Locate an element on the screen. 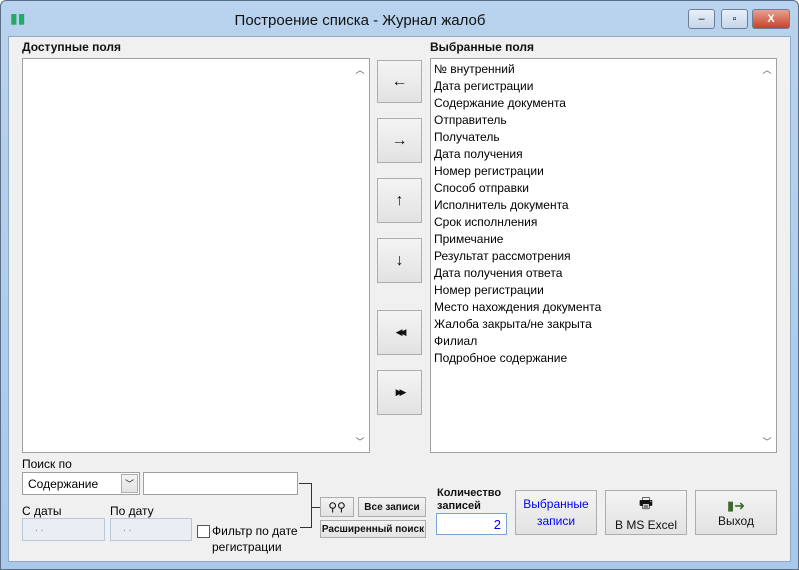 This screenshot has height=570, width=799. all-records-button: Все записи is located at coordinates (392, 507).